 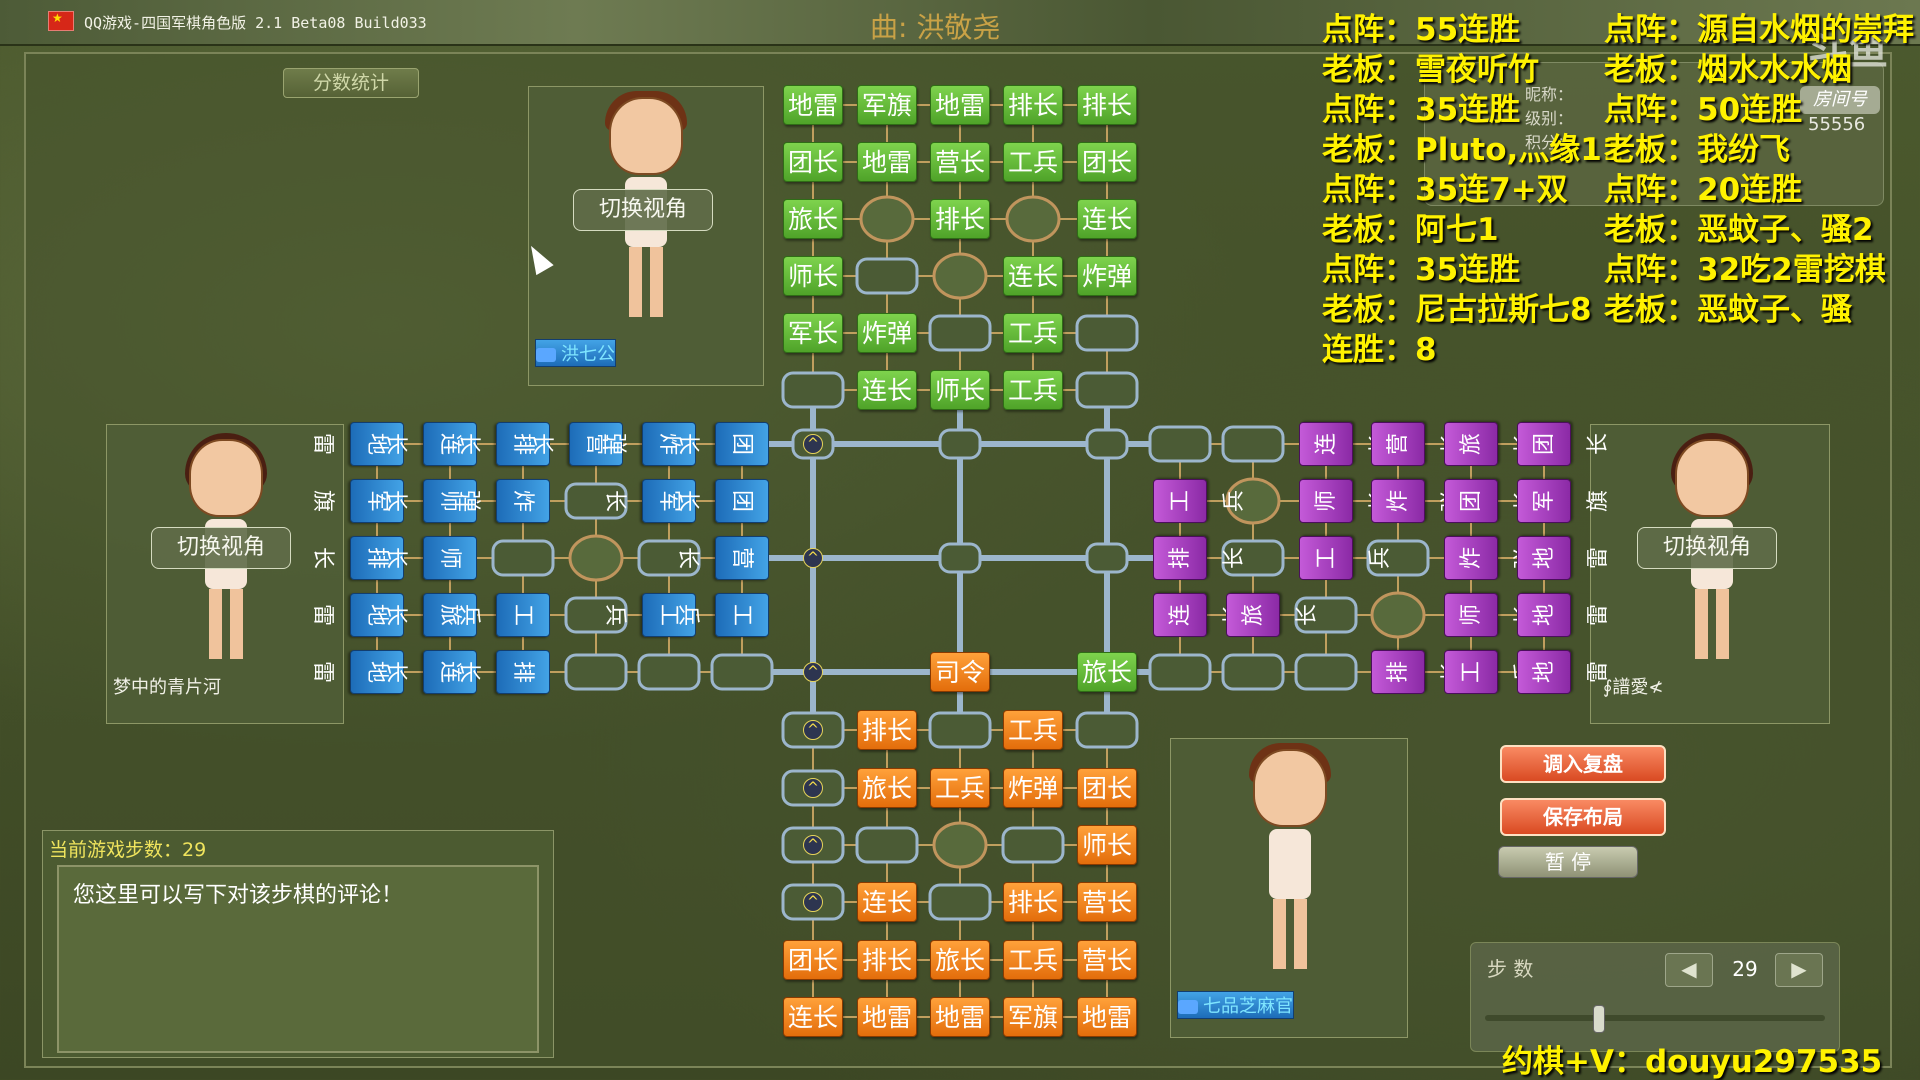 What do you see at coordinates (813, 333) in the screenshot?
I see `chess-piece: 军长` at bounding box center [813, 333].